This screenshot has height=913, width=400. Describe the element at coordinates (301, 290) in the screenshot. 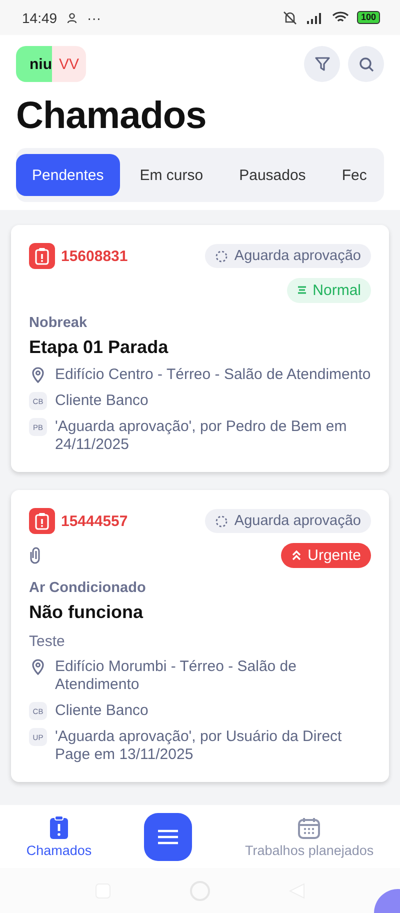

I see `equals-icon` at that location.